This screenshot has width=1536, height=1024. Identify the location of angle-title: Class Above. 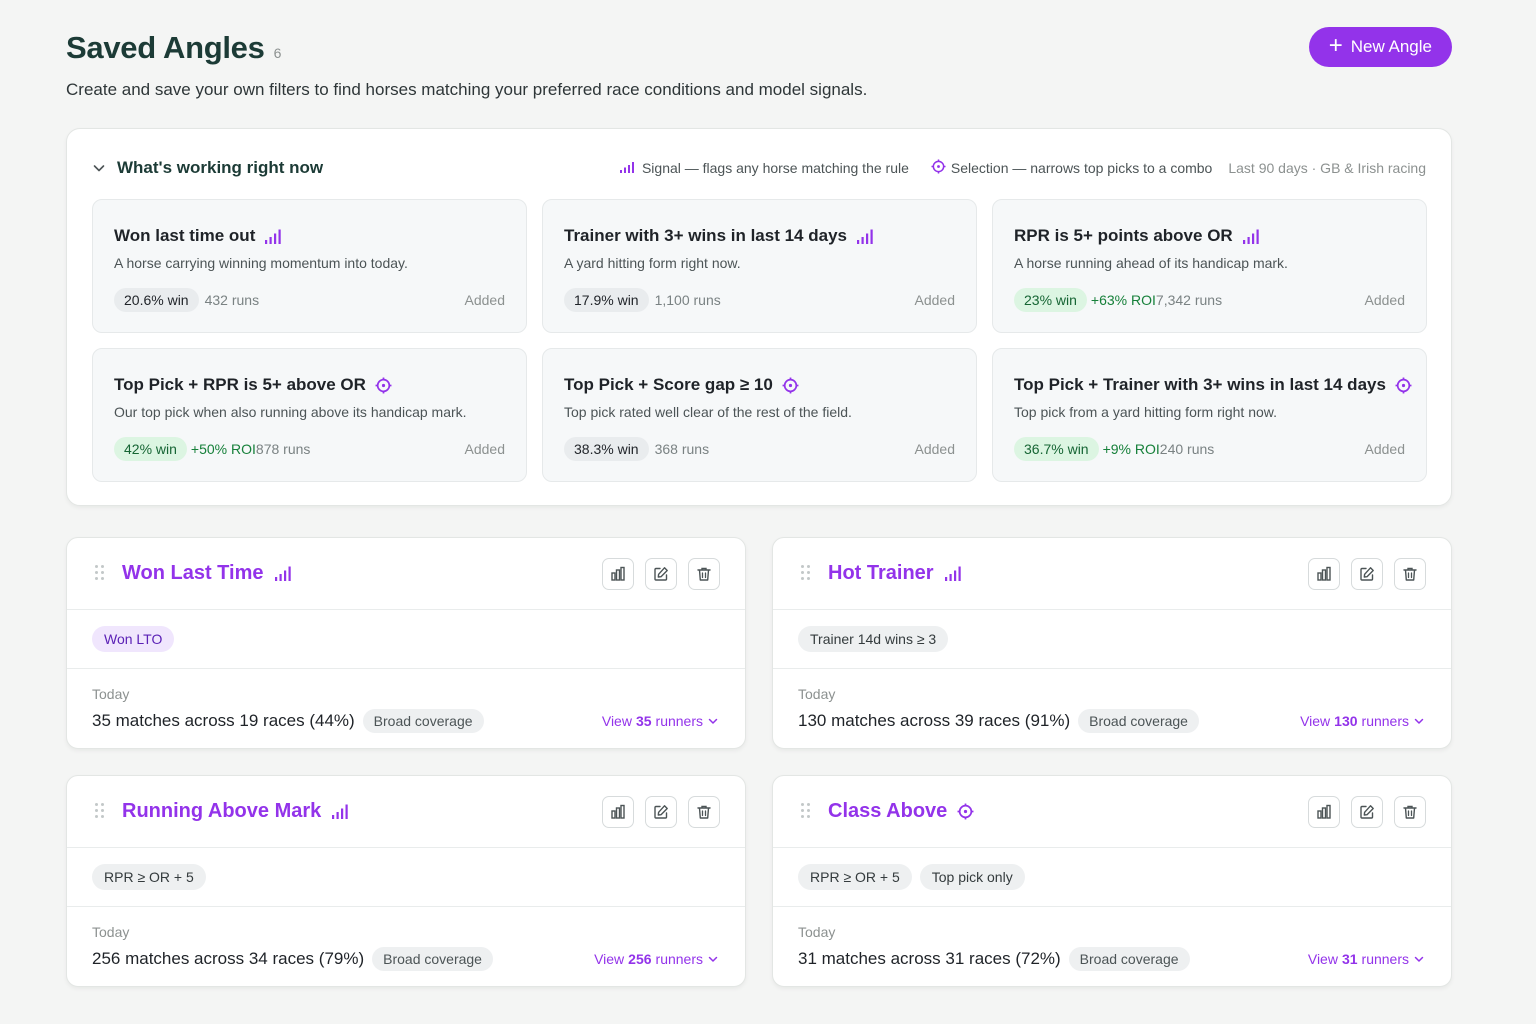
(901, 811).